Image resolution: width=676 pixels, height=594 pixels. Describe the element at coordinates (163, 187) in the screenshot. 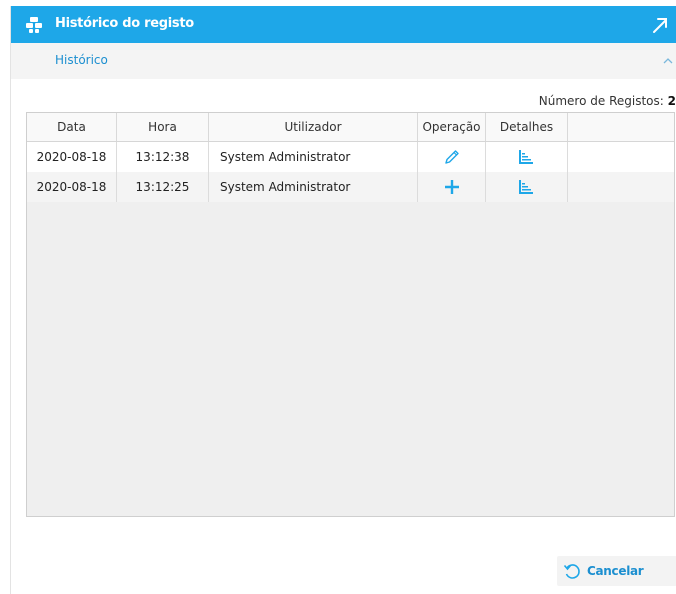

I see `cell-time: 13:12:25` at that location.